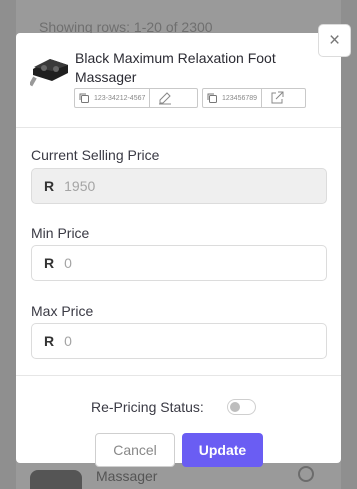  Describe the element at coordinates (178, 375) in the screenshot. I see `footer-divider` at that location.